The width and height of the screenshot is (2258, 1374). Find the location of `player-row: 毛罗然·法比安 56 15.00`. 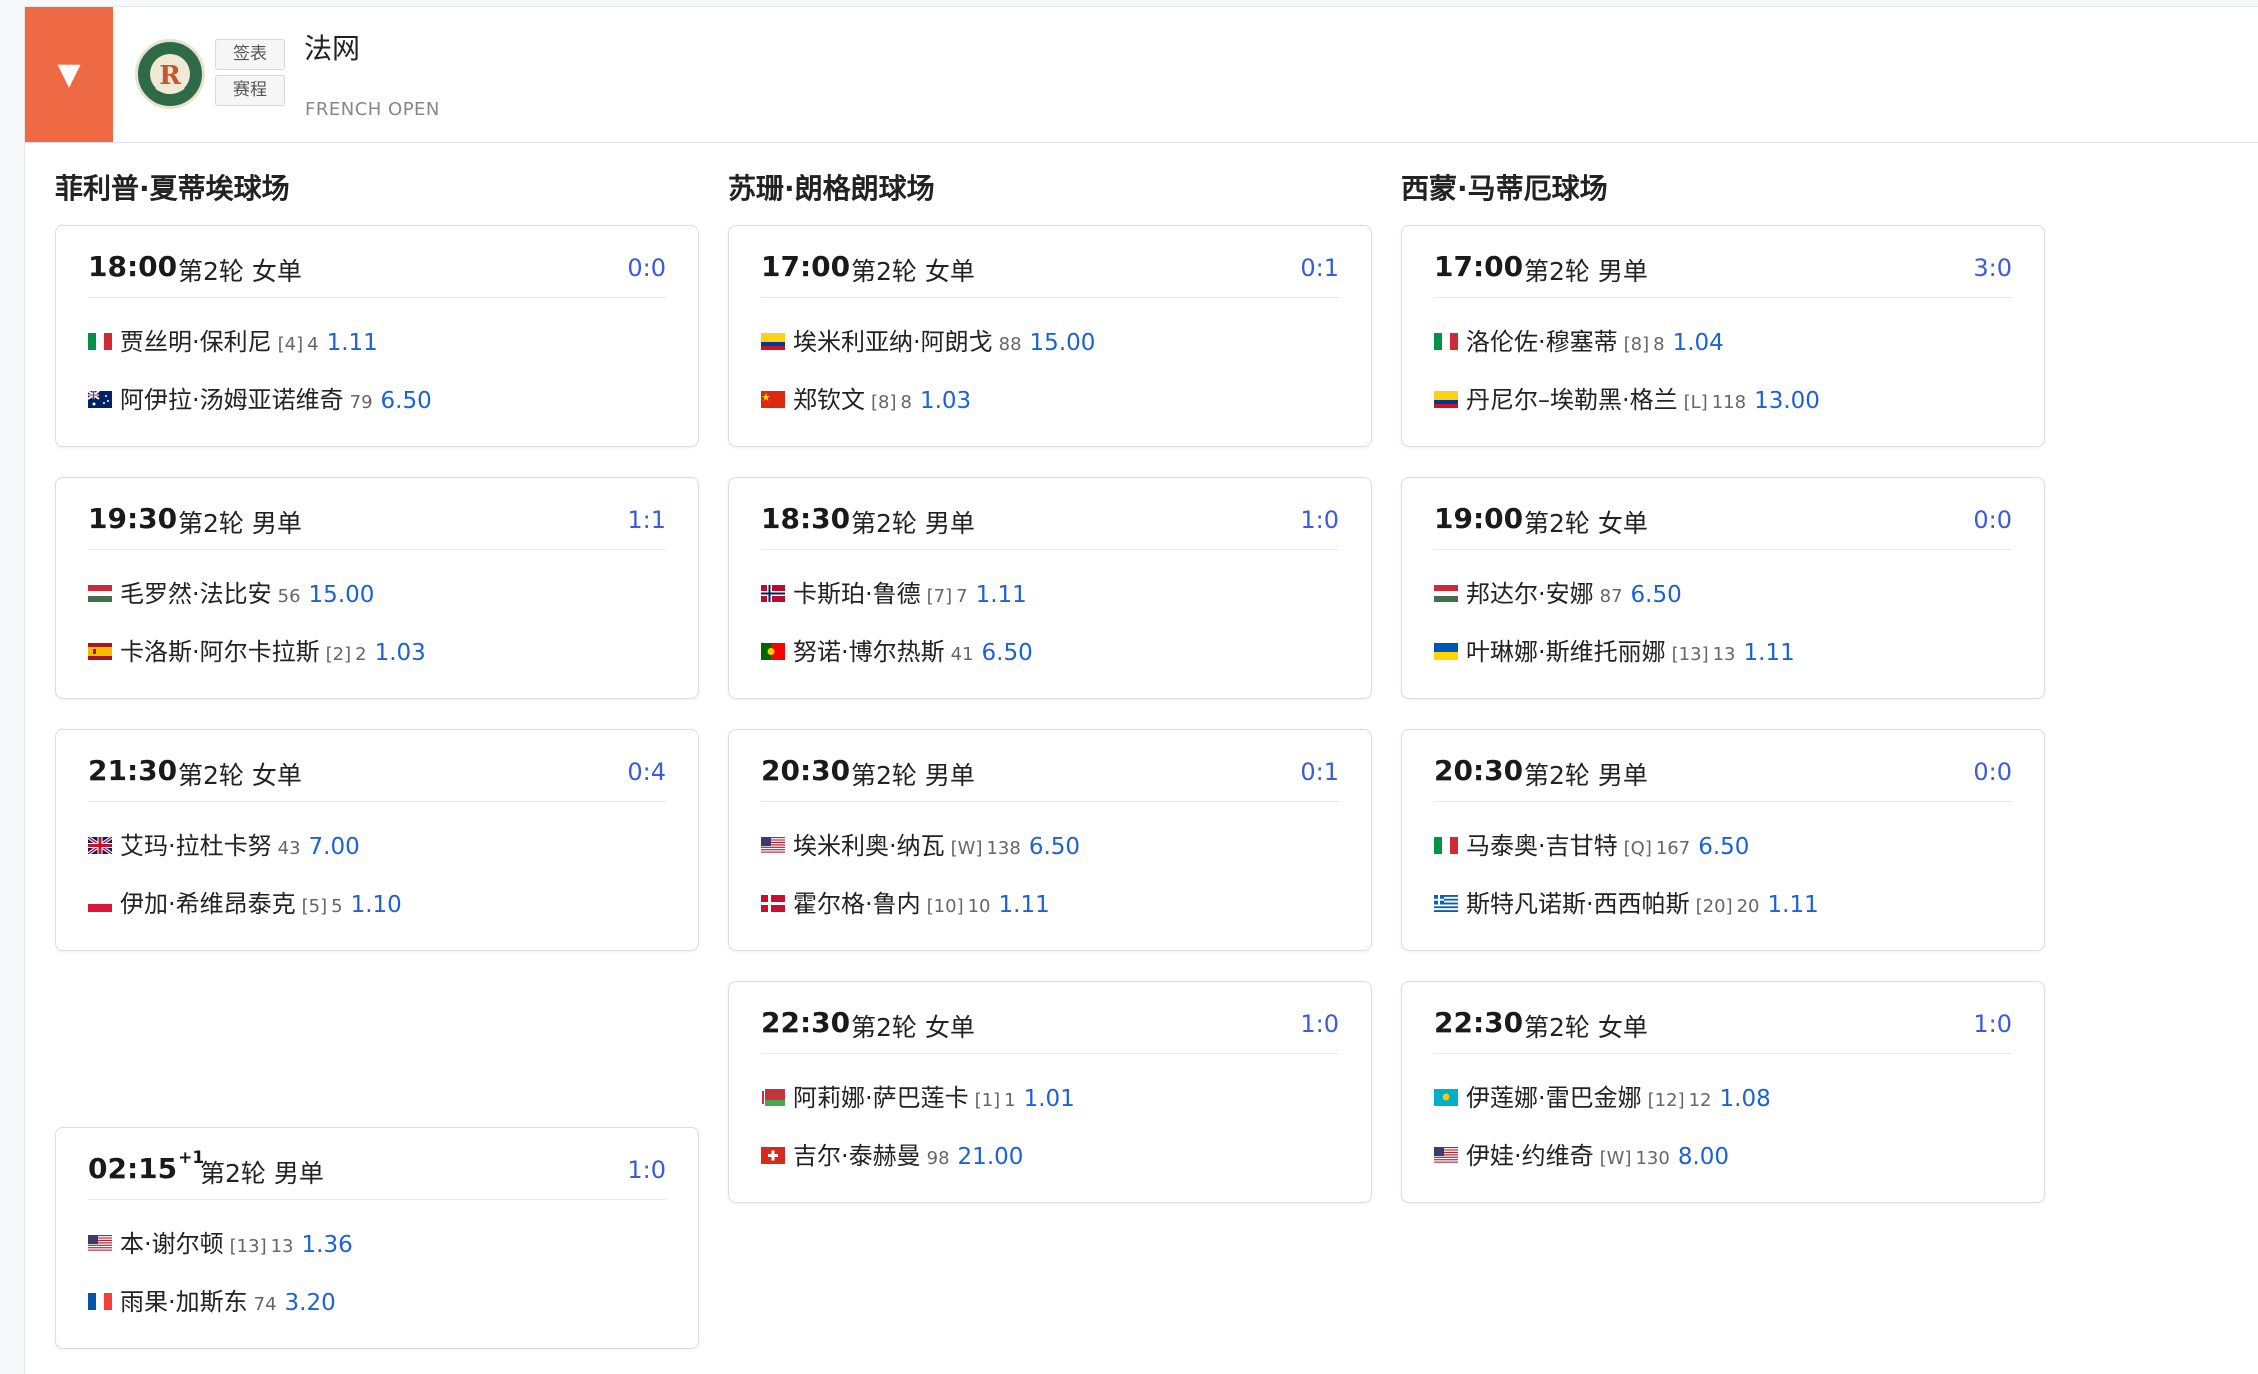

player-row: 毛罗然·法比安 56 15.00 is located at coordinates (231, 591).